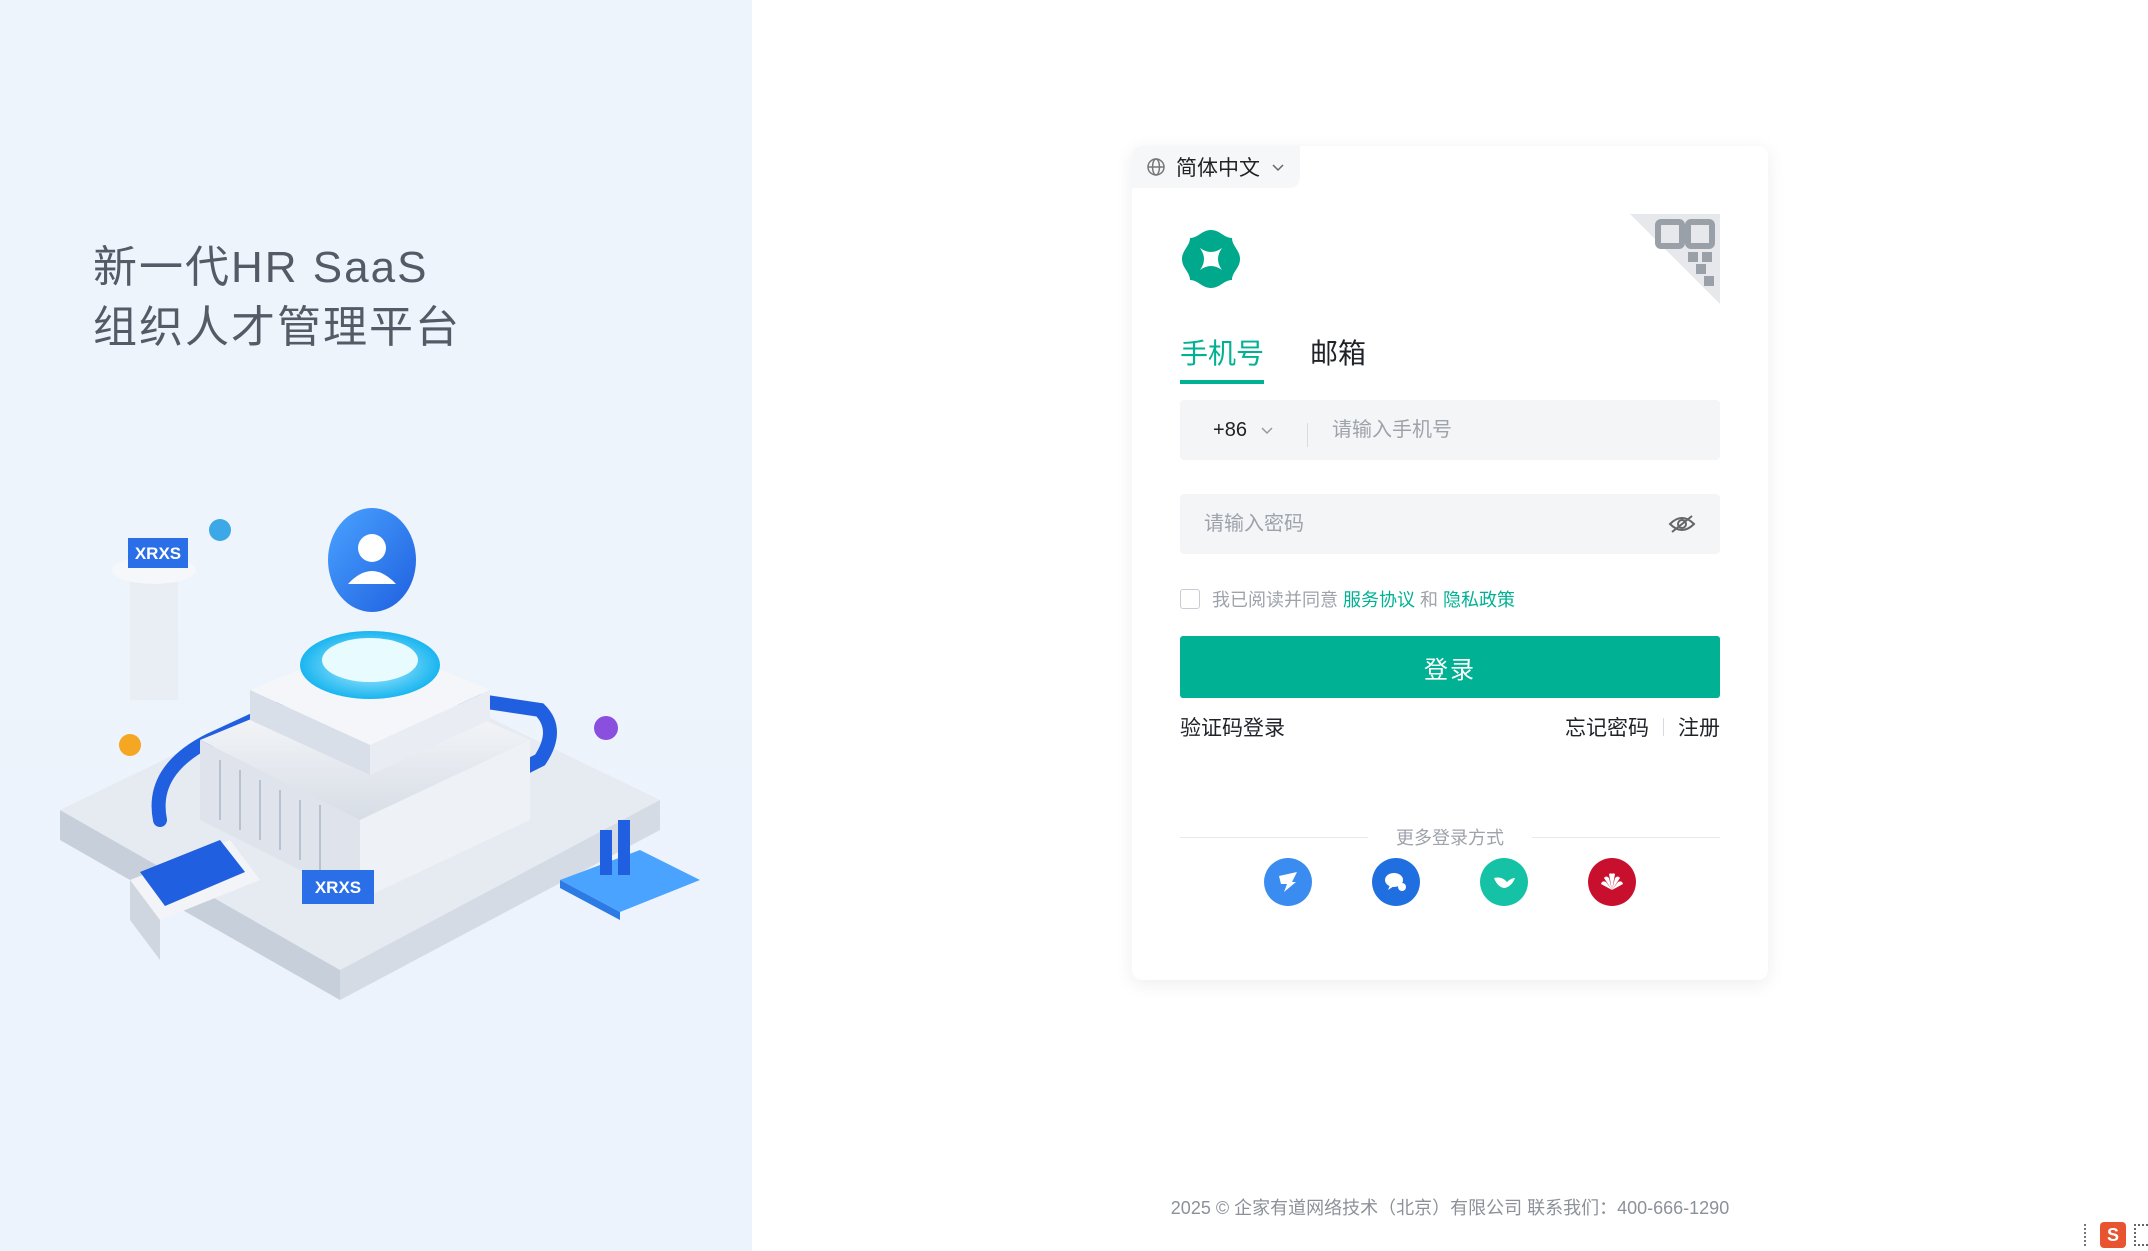 This screenshot has height=1251, width=2148. Describe the element at coordinates (2141, 1235) in the screenshot. I see `corner-handle-icon` at that location.